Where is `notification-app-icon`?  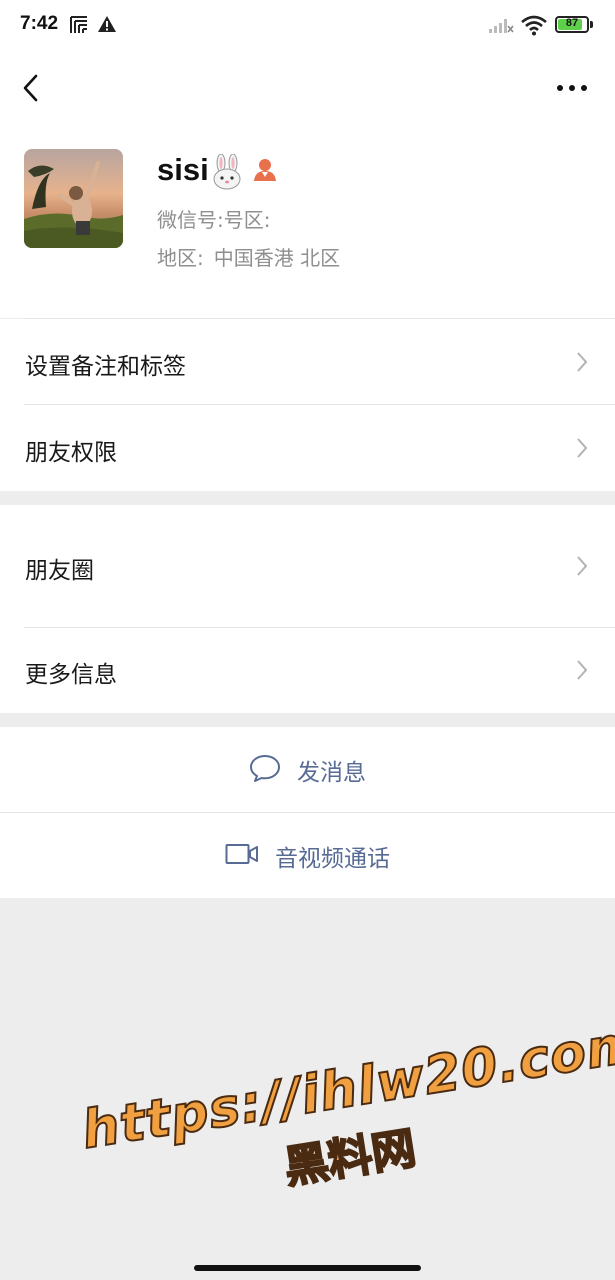
notification-app-icon is located at coordinates (79, 27).